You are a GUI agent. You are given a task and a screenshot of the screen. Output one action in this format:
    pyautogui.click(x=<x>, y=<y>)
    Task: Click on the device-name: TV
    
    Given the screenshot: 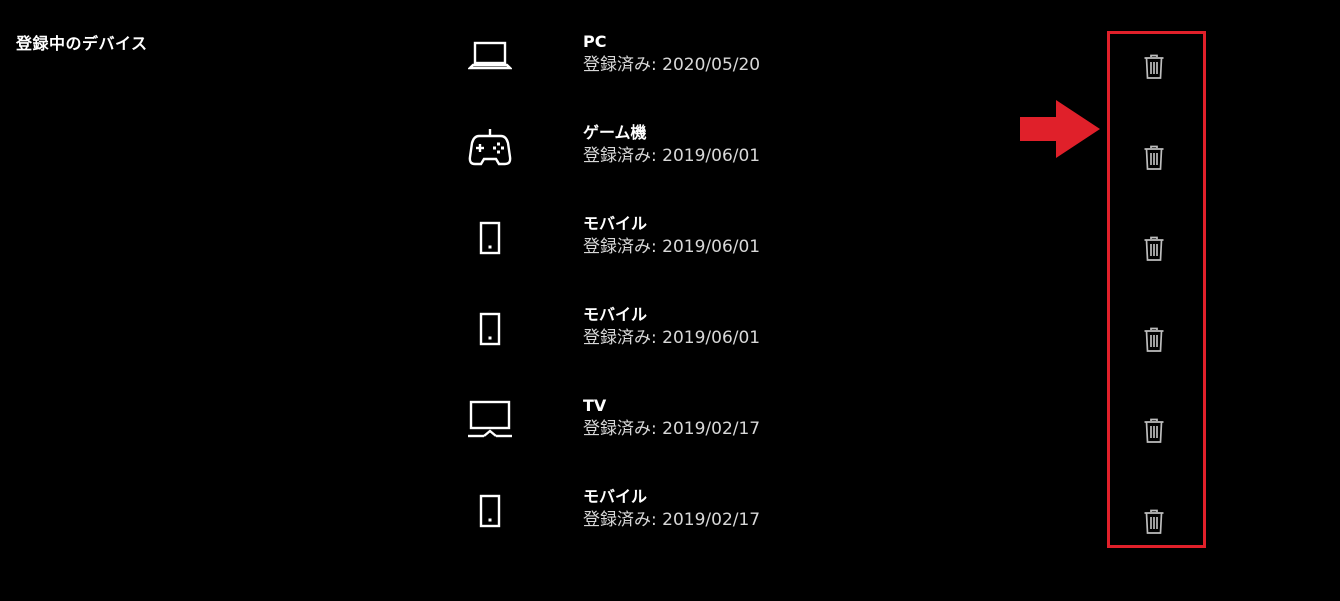 What is the action you would take?
    pyautogui.click(x=595, y=405)
    